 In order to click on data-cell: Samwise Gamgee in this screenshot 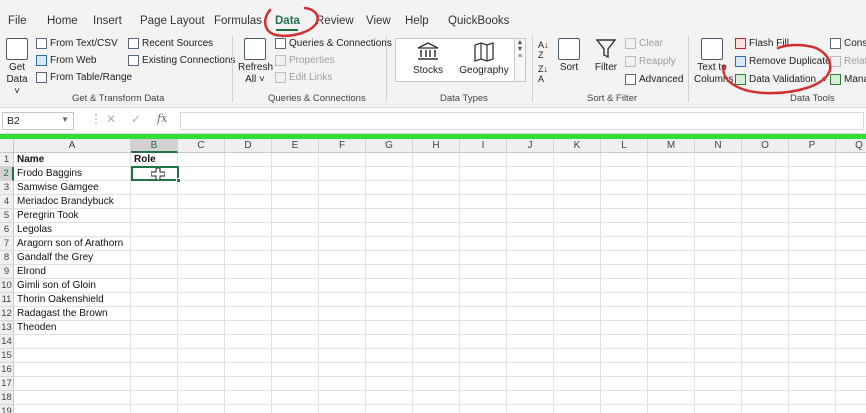, I will do `click(56, 188)`.